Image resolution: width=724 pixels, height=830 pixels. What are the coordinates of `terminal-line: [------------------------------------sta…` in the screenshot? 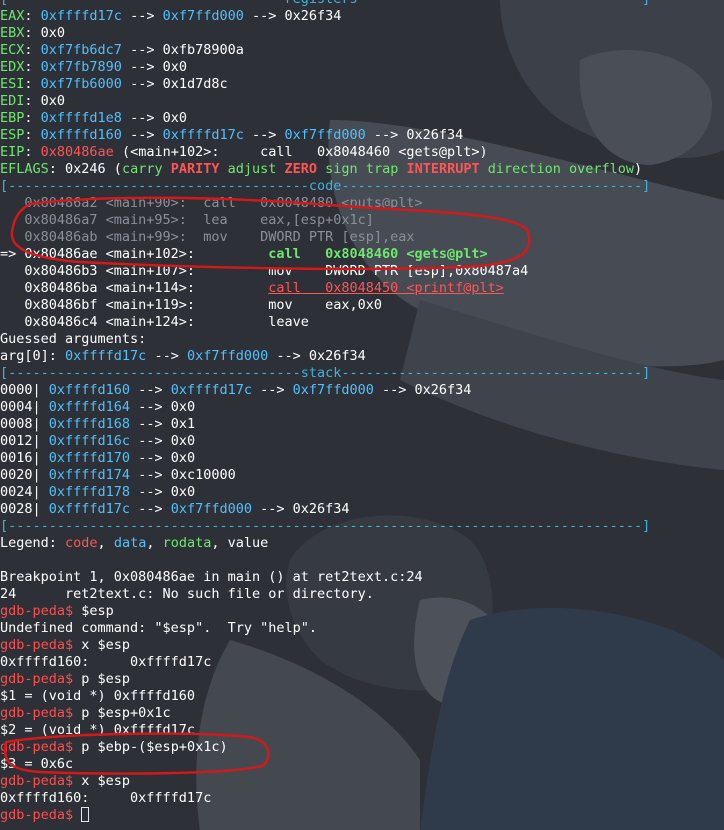 It's located at (362, 373).